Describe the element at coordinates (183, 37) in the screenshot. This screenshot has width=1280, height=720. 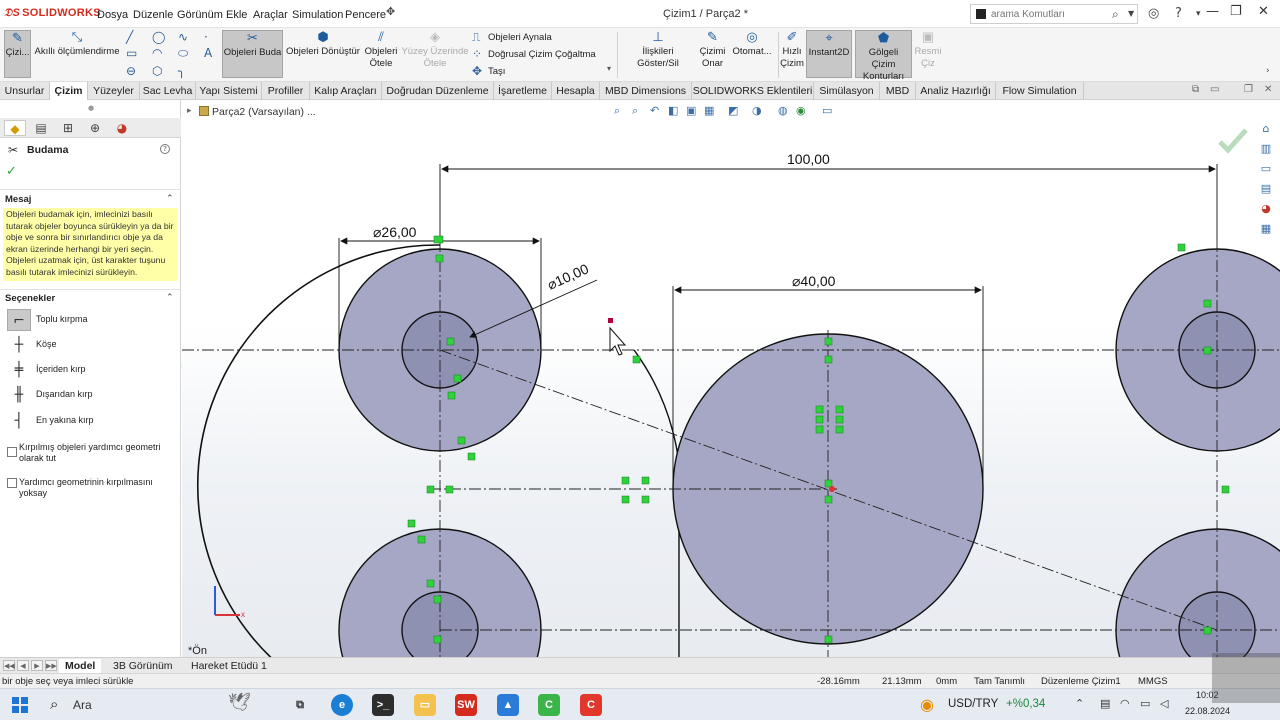
I see `spline-icon: ∿` at that location.